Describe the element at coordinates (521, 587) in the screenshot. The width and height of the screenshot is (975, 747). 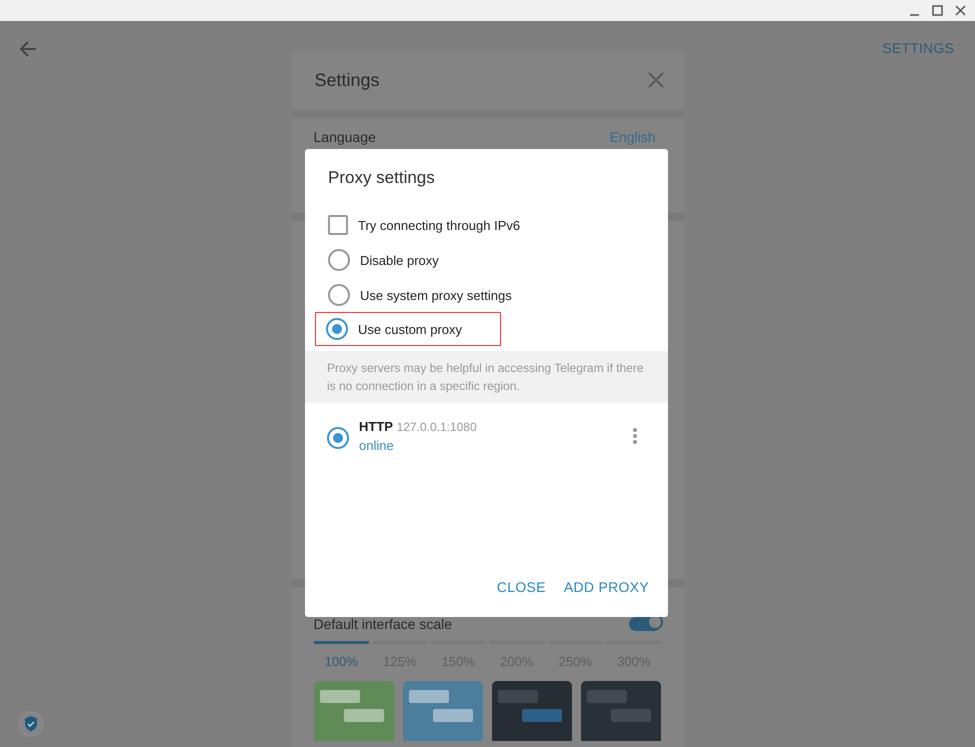
I see `close-button: CLOSE` at that location.